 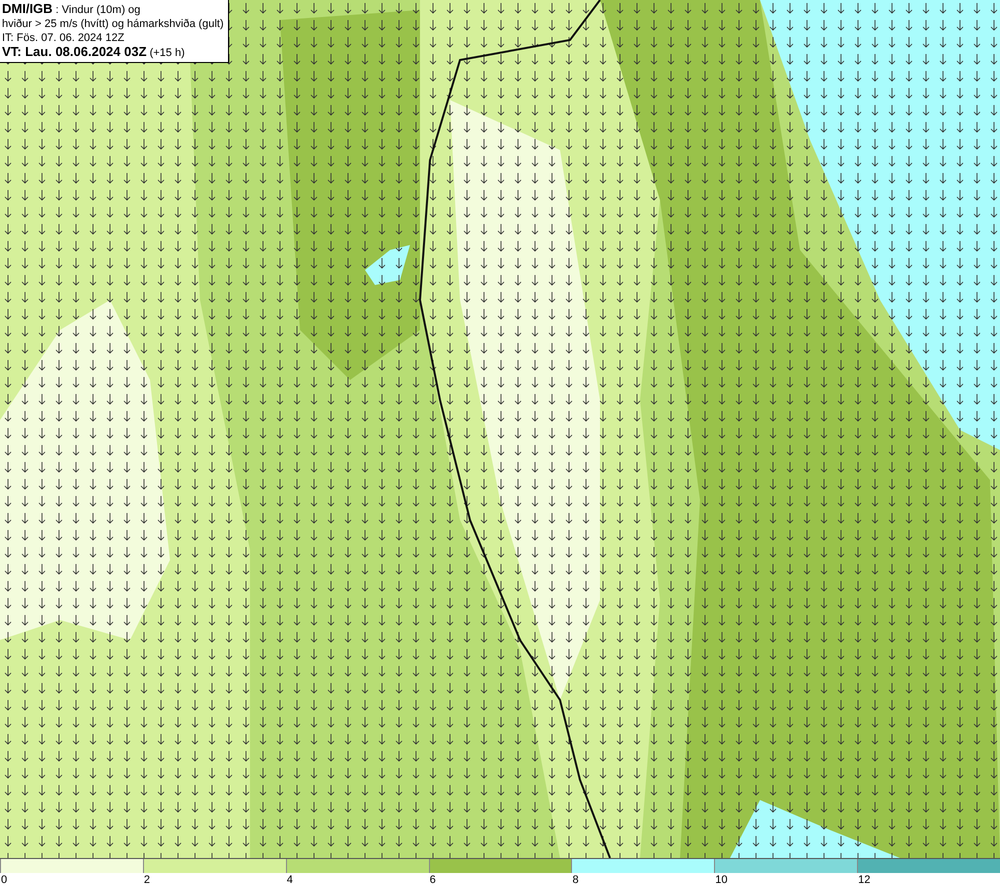 I want to click on legend-label: 0, so click(x=4, y=880).